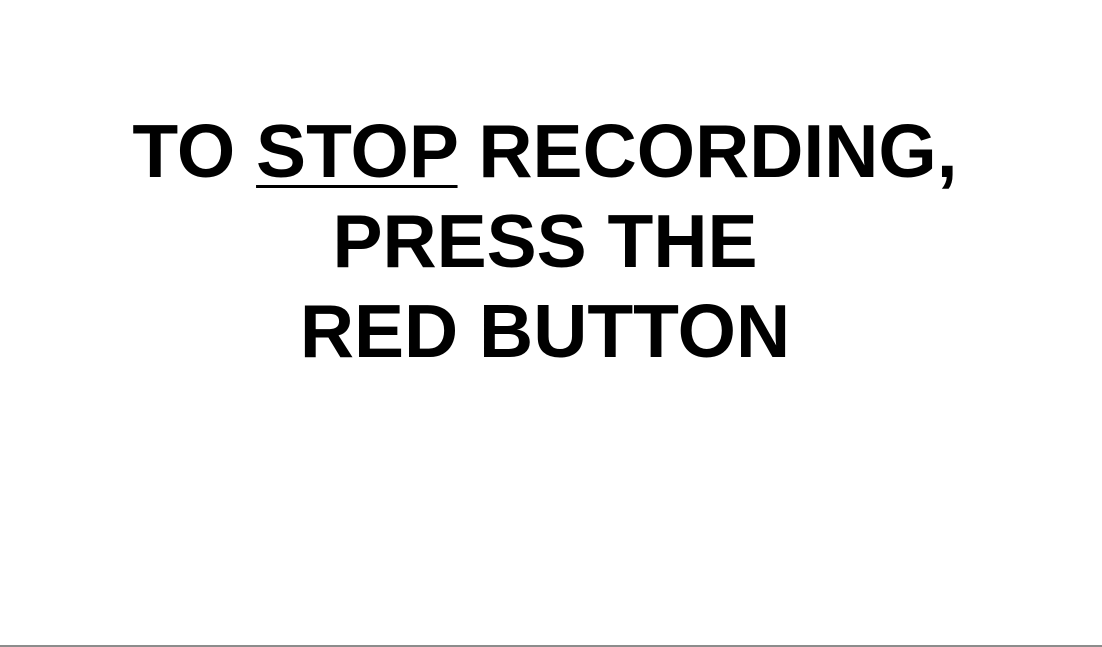 The image size is (1102, 647). What do you see at coordinates (357, 151) in the screenshot?
I see `instruction-emphasis-stop: STOP` at bounding box center [357, 151].